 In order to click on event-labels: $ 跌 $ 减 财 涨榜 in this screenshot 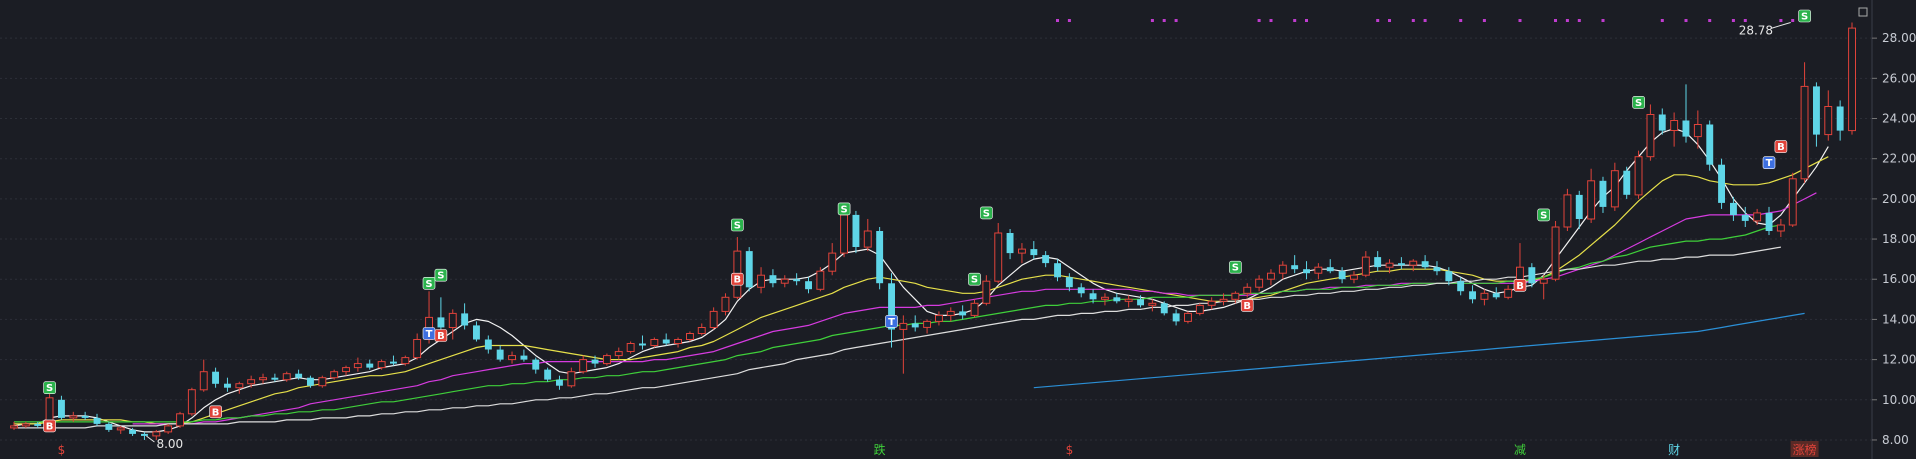, I will do `click(938, 449)`.